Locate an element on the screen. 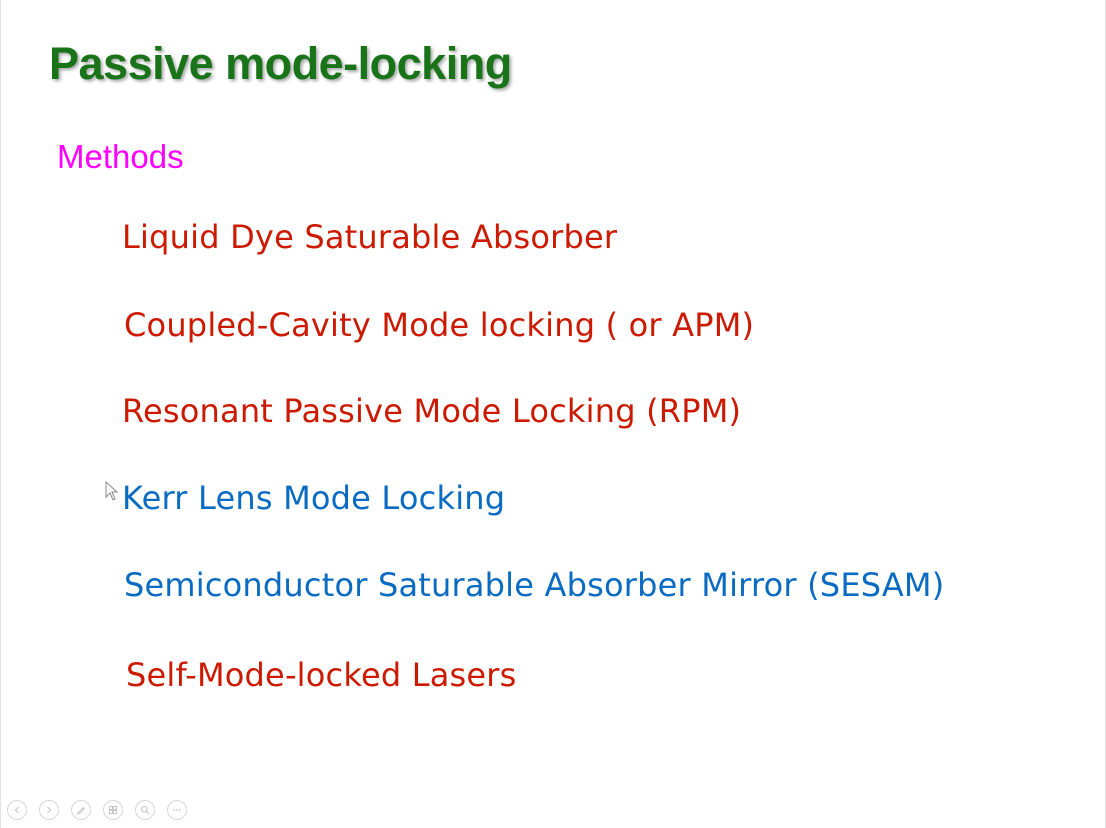 This screenshot has height=828, width=1106. next-icon is located at coordinates (49, 810).